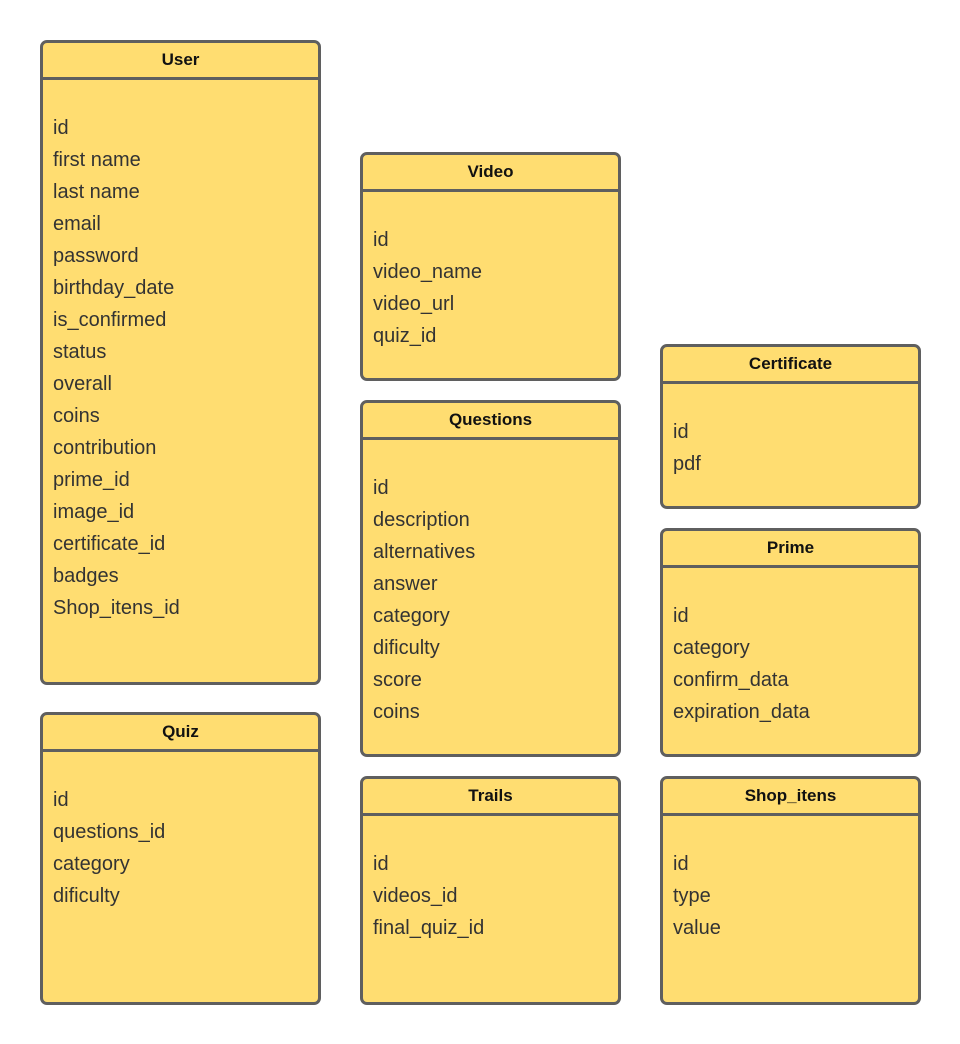 Image resolution: width=960 pixels, height=1044 pixels. What do you see at coordinates (790, 797) in the screenshot?
I see `entity-title: Shop_itens` at bounding box center [790, 797].